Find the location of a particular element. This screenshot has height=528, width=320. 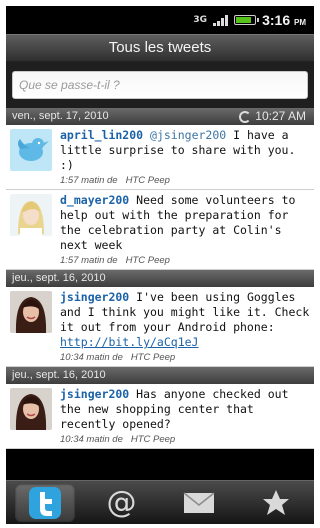

page-title: Tous les tweets is located at coordinates (160, 48).